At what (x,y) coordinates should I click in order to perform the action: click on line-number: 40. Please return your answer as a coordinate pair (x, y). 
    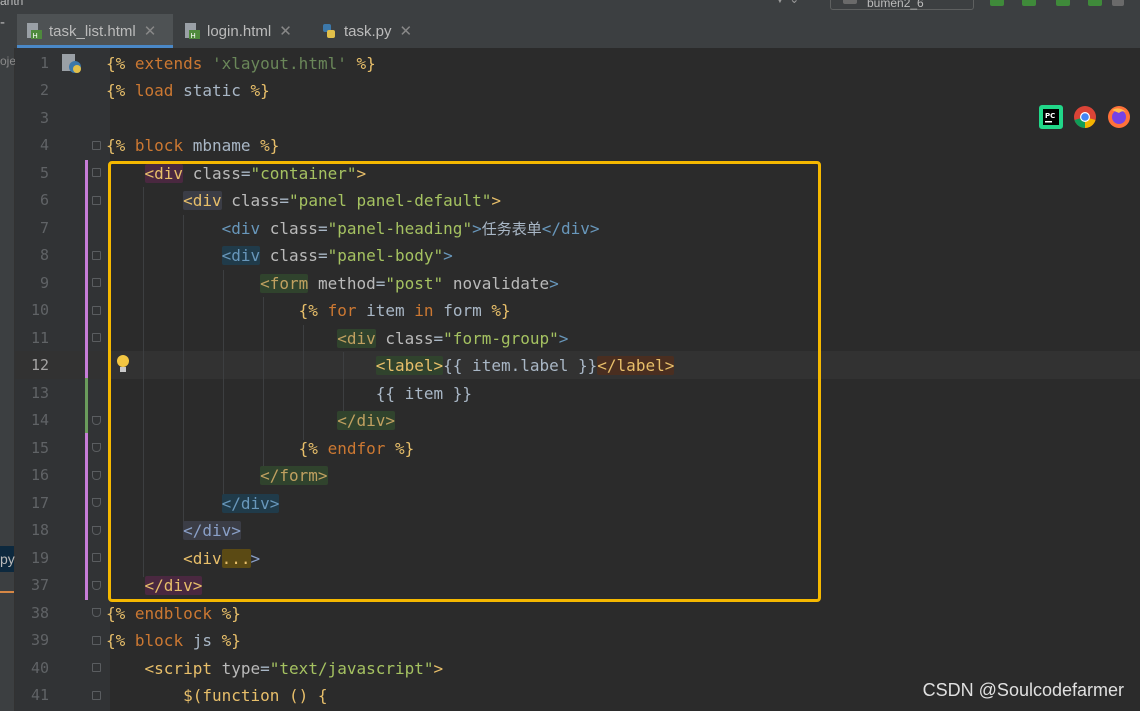
    Looking at the image, I should click on (32, 669).